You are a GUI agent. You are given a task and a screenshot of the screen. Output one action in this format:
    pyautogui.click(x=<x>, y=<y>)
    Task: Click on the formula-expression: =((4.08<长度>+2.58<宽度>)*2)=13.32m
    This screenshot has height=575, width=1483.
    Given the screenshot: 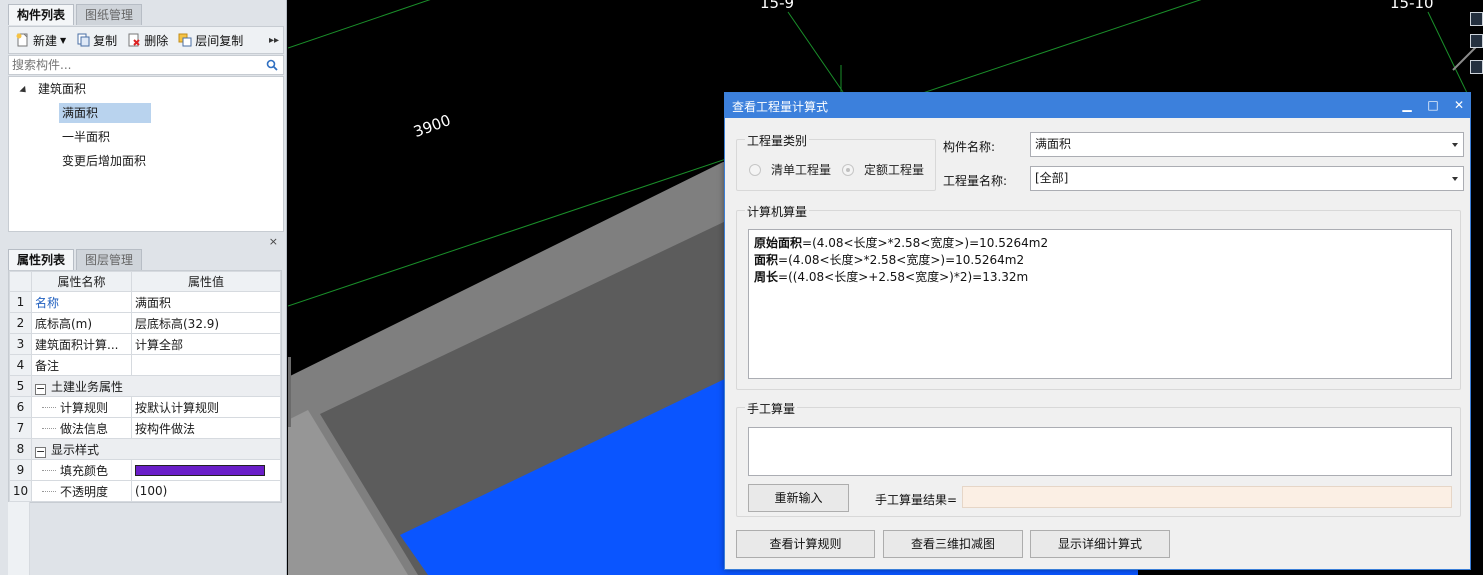 What is the action you would take?
    pyautogui.click(x=903, y=277)
    